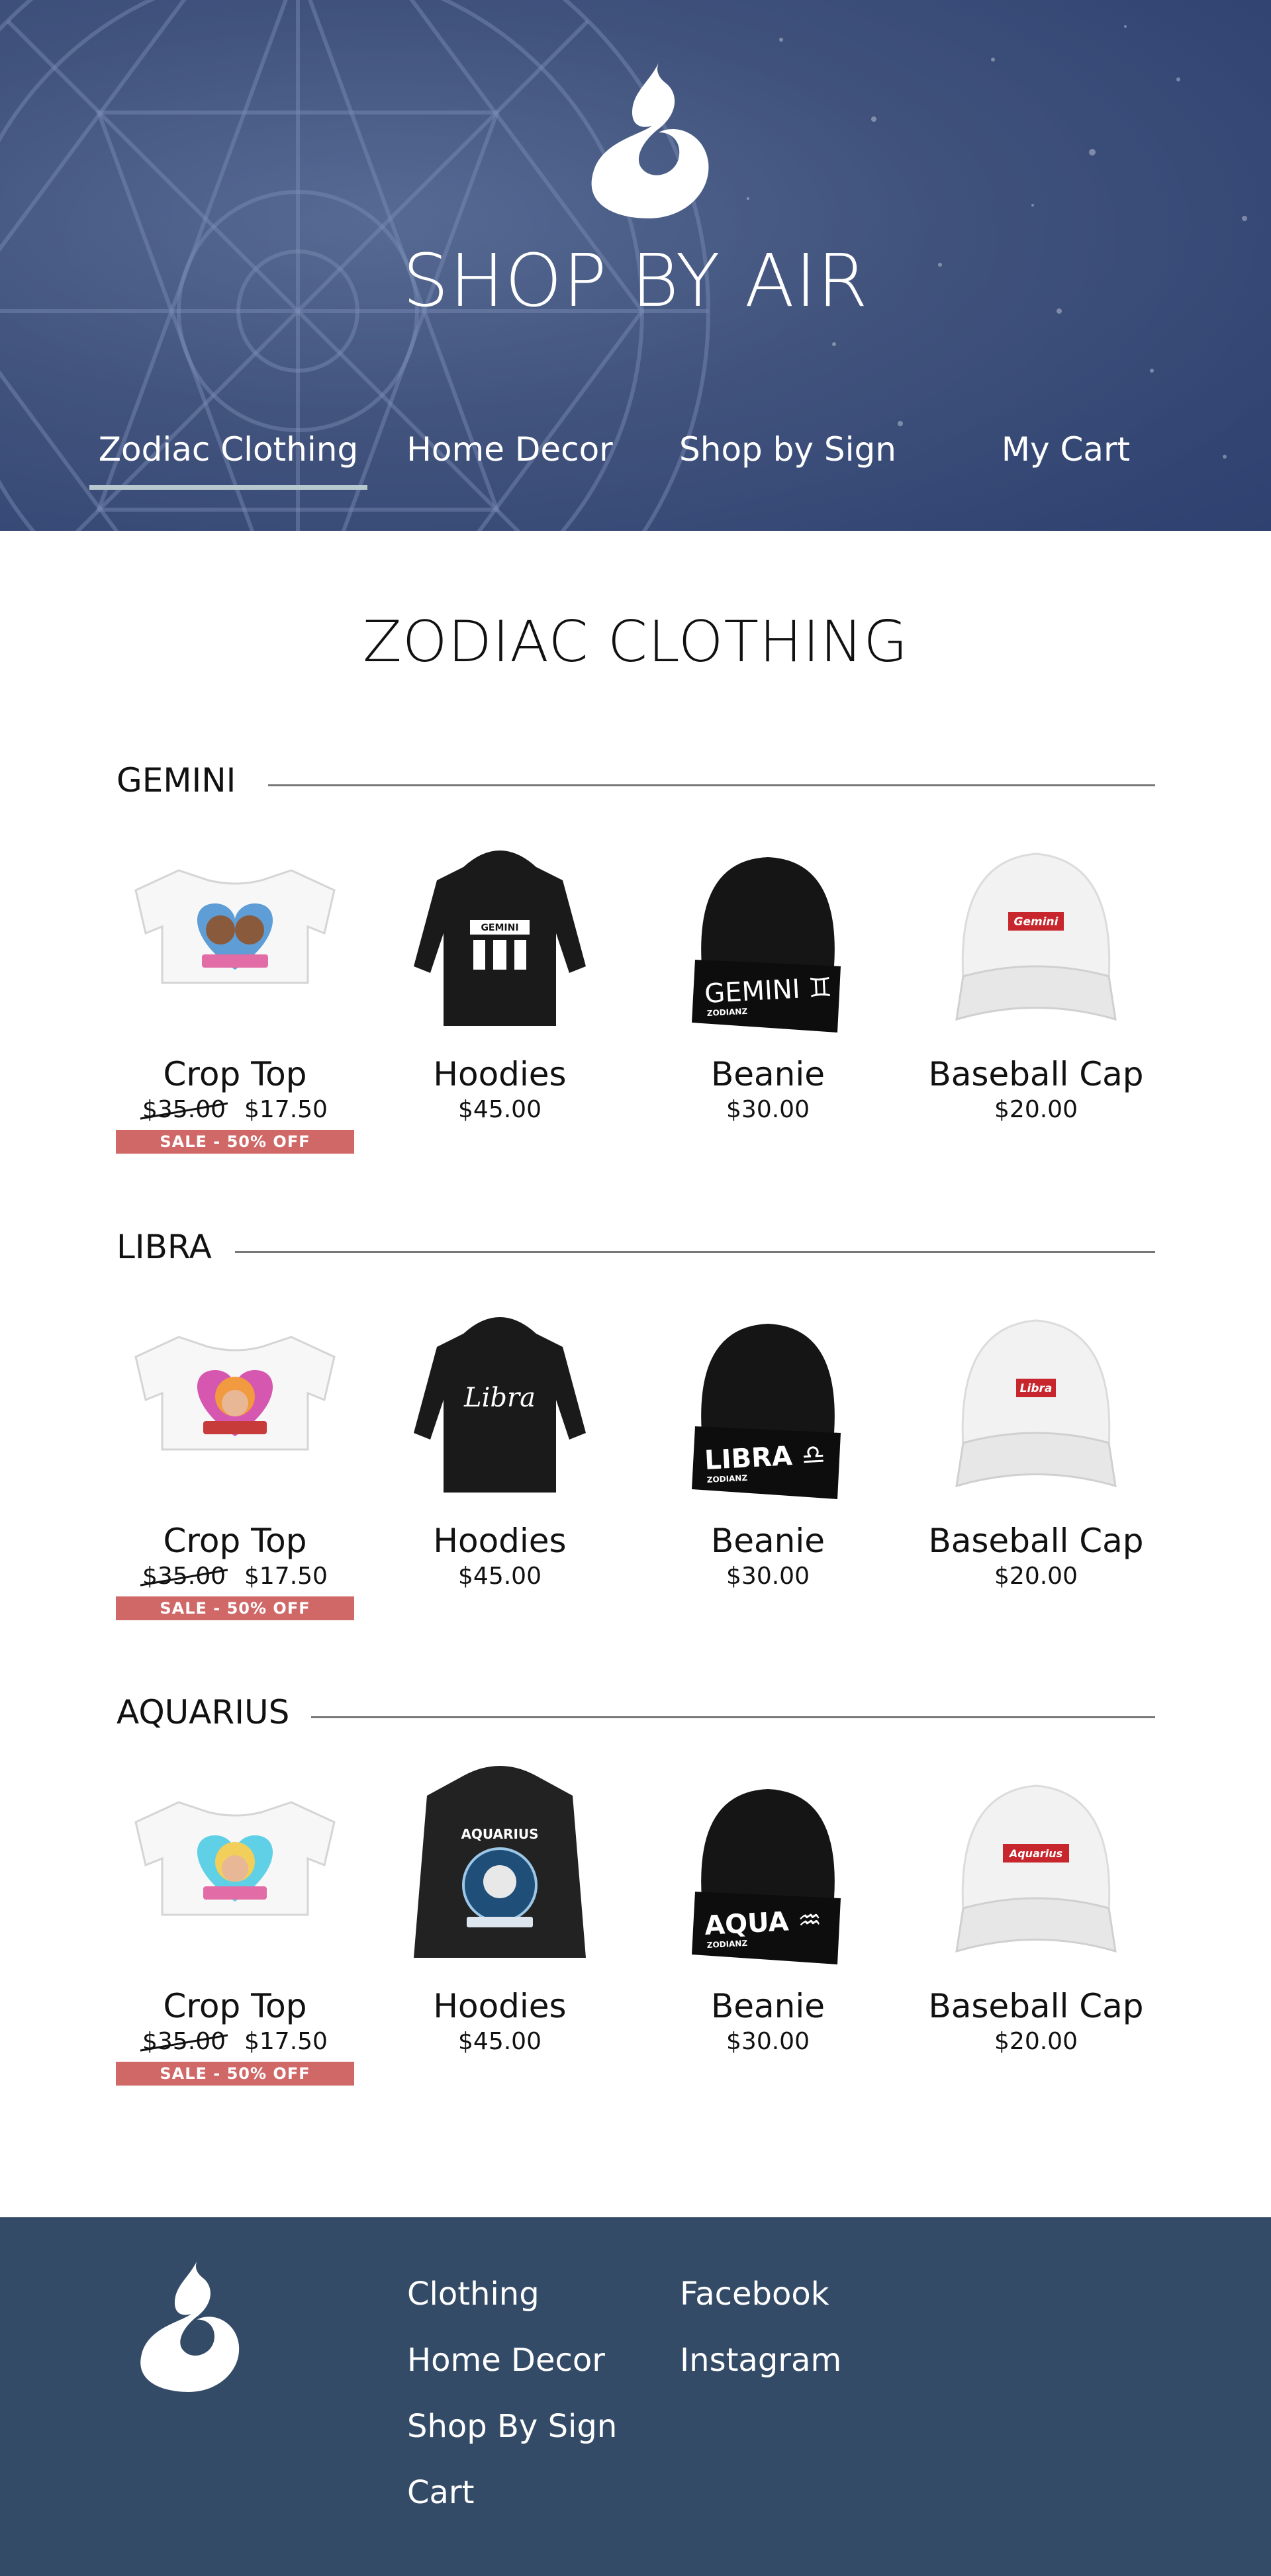 The image size is (1271, 2576). I want to click on product-card: AQUARIUS Hoodies $45.00, so click(500, 1910).